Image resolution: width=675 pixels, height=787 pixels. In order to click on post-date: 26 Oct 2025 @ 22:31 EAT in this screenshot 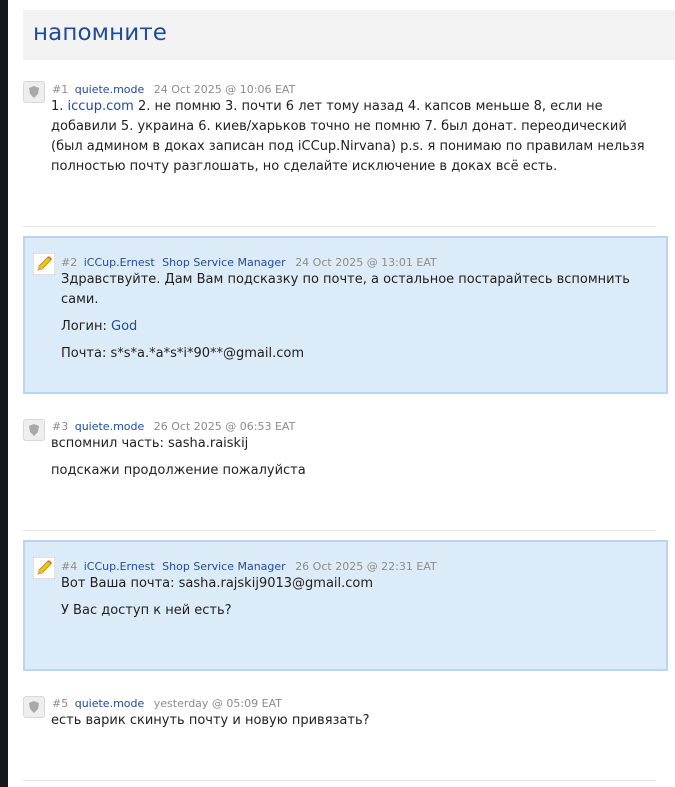, I will do `click(366, 566)`.